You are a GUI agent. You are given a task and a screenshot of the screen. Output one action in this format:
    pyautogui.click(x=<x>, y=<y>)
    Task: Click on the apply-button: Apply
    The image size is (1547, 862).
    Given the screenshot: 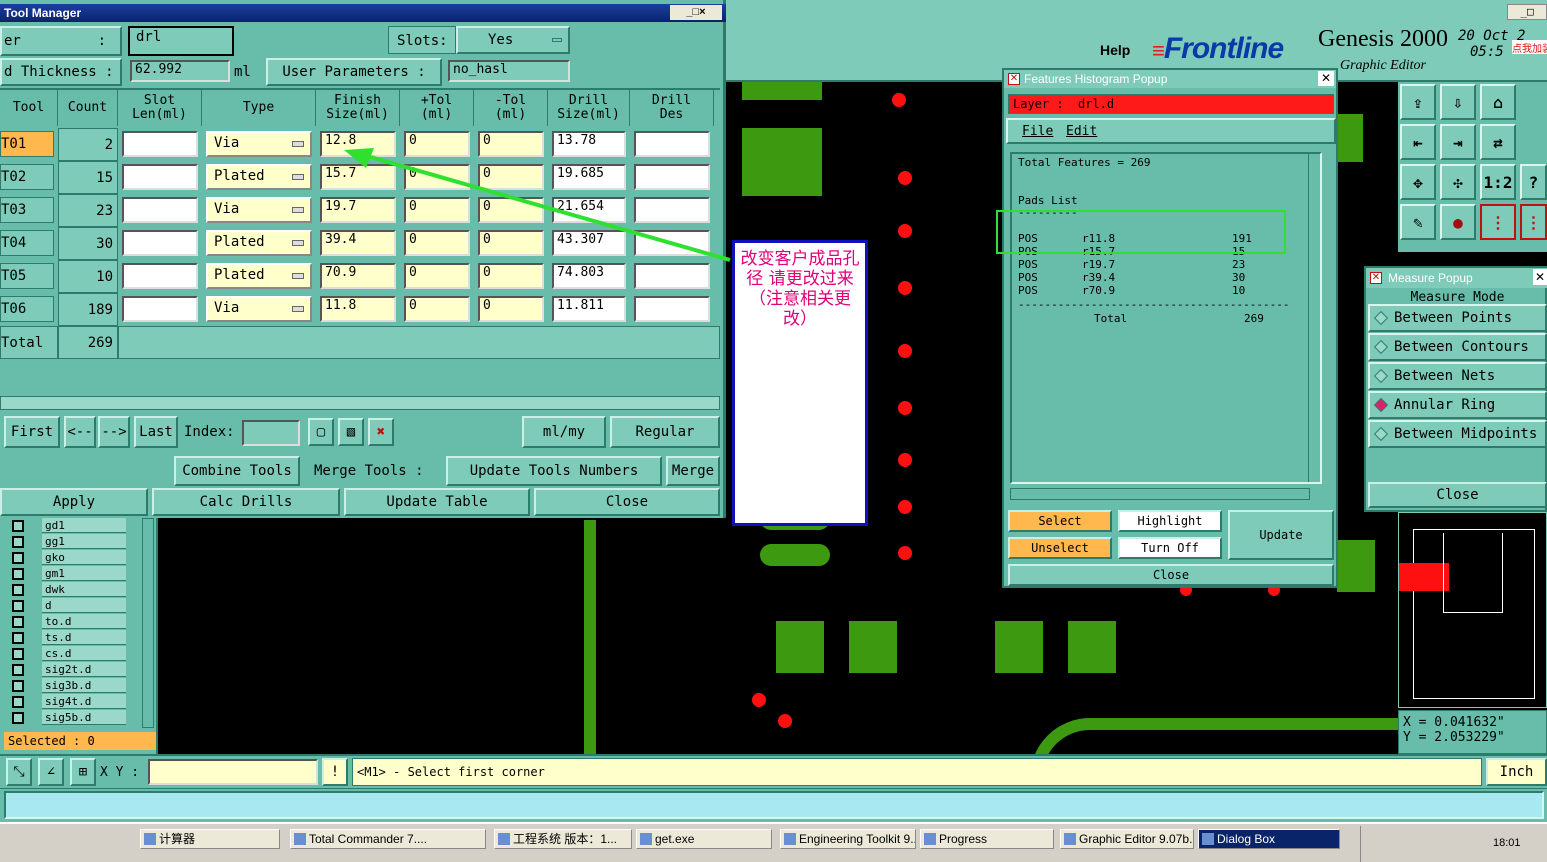 What is the action you would take?
    pyautogui.click(x=74, y=502)
    